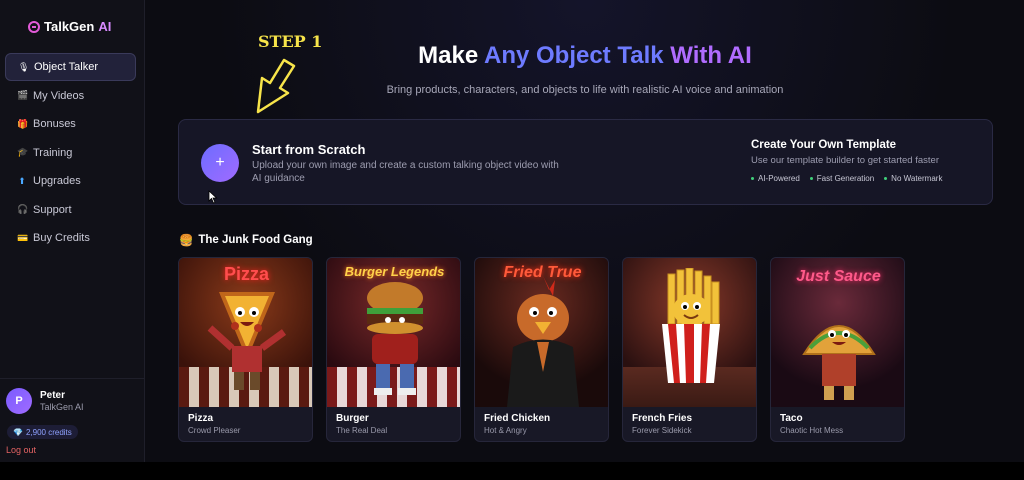 This screenshot has width=1024, height=480. I want to click on sidebar-item-training: 🎓 Training, so click(70, 153).